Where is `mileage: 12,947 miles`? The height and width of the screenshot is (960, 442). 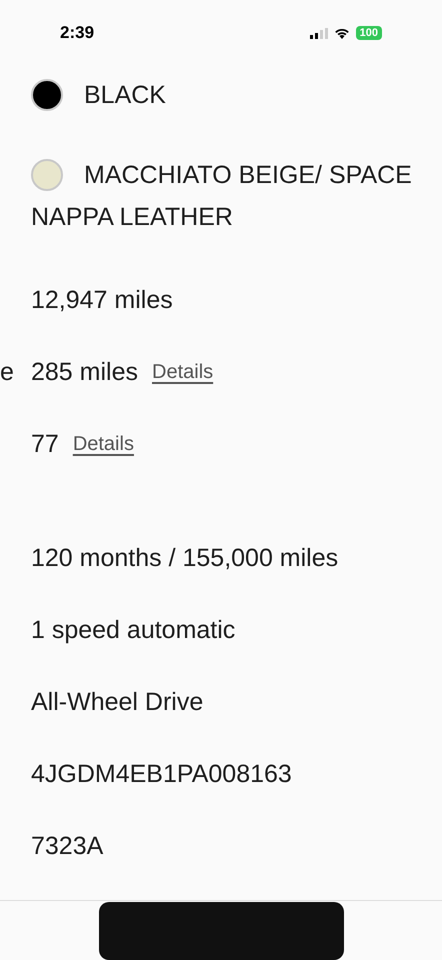
mileage: 12,947 miles is located at coordinates (102, 300).